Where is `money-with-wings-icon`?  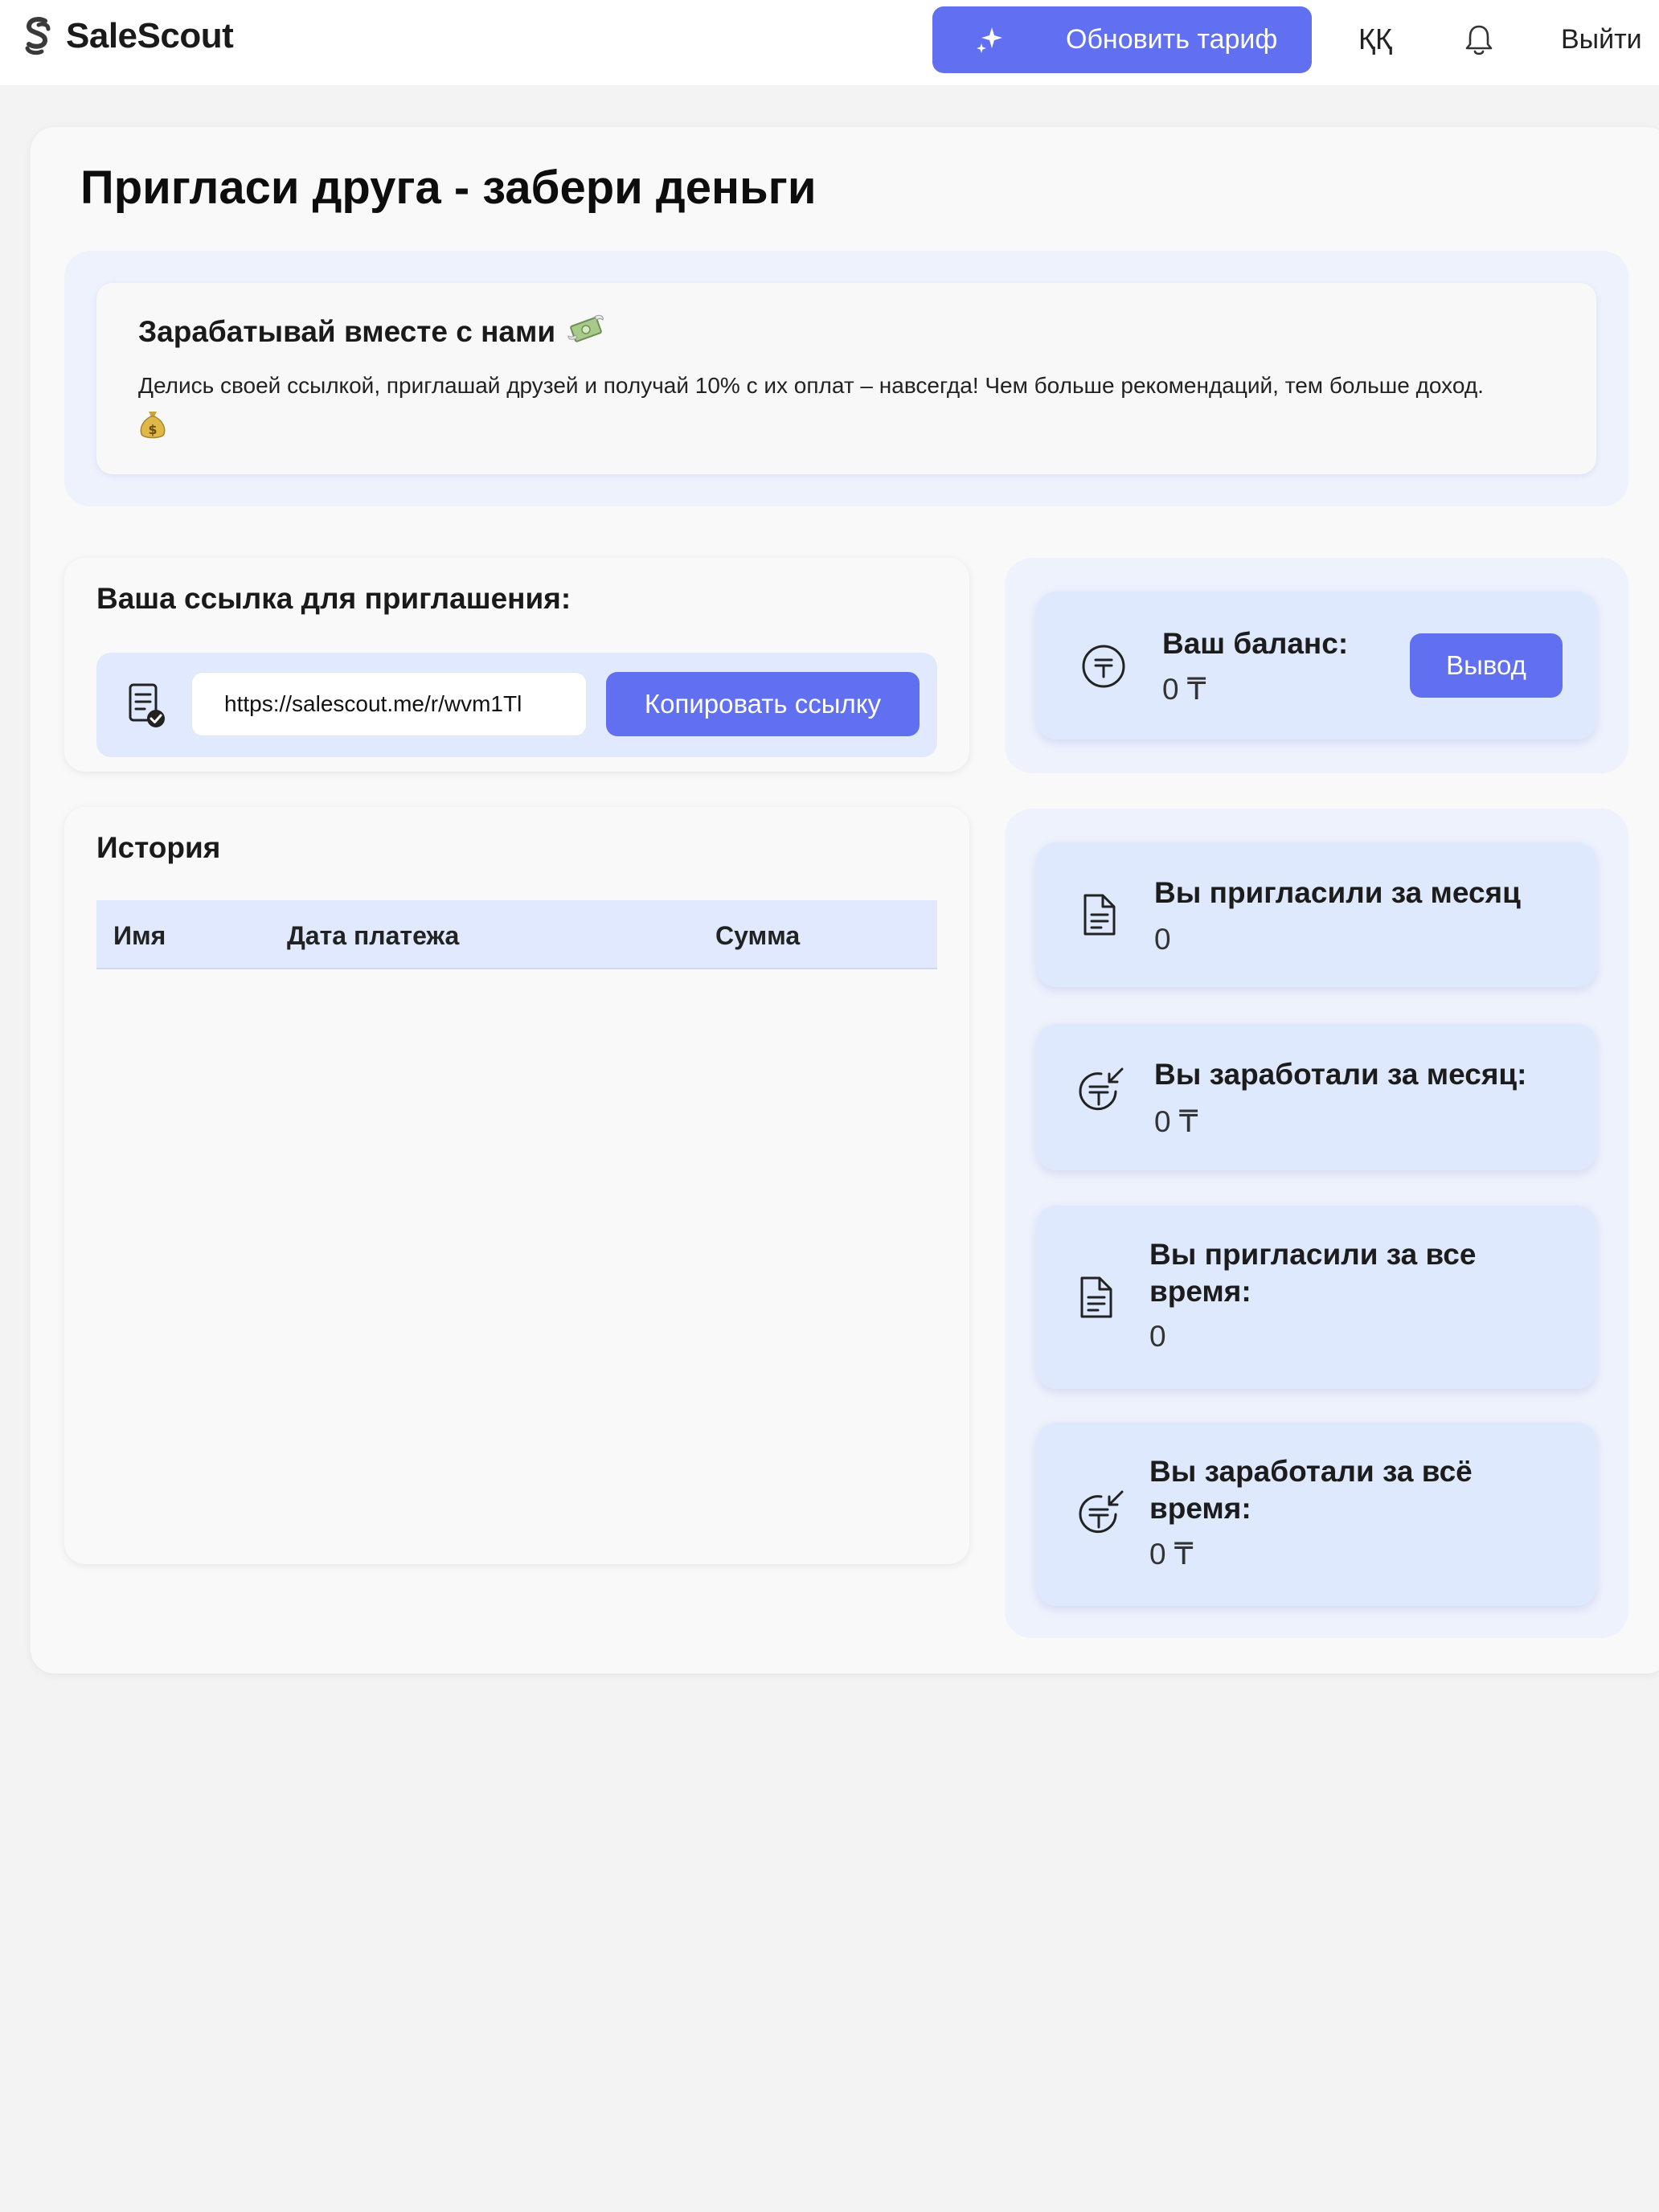 money-with-wings-icon is located at coordinates (585, 328).